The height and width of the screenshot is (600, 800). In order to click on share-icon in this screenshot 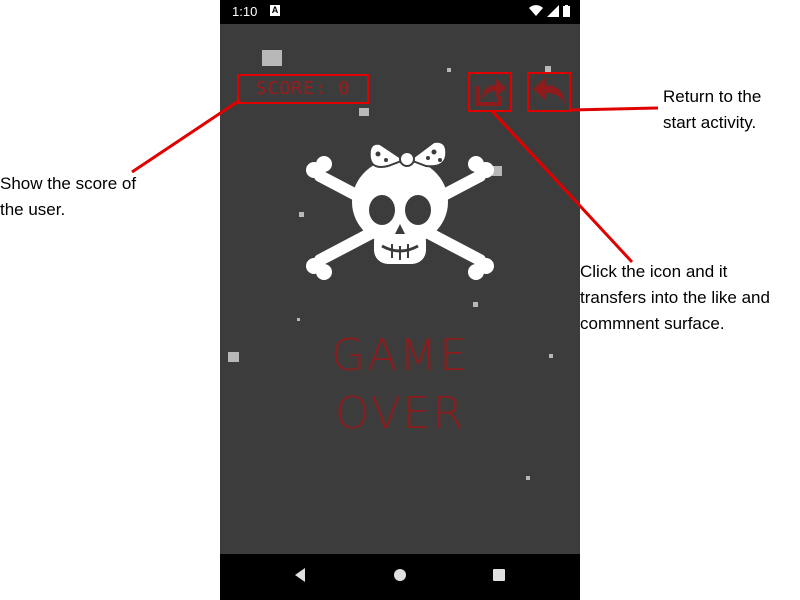, I will do `click(491, 92)`.